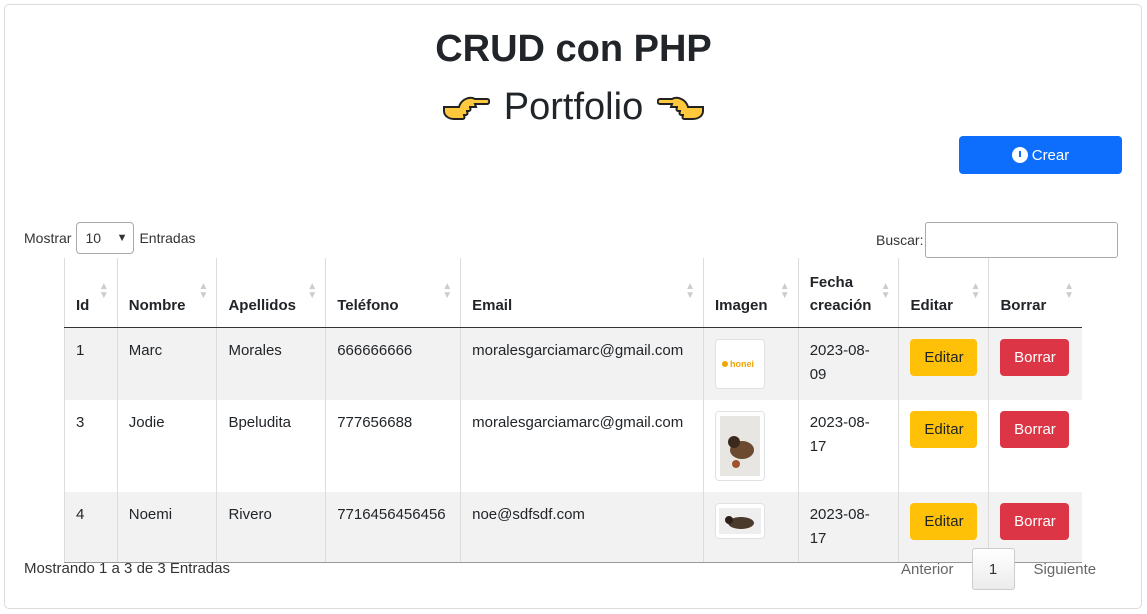 The image size is (1147, 614). Describe the element at coordinates (582, 527) in the screenshot. I see `cell-email: noe@sdfsdf.com` at that location.